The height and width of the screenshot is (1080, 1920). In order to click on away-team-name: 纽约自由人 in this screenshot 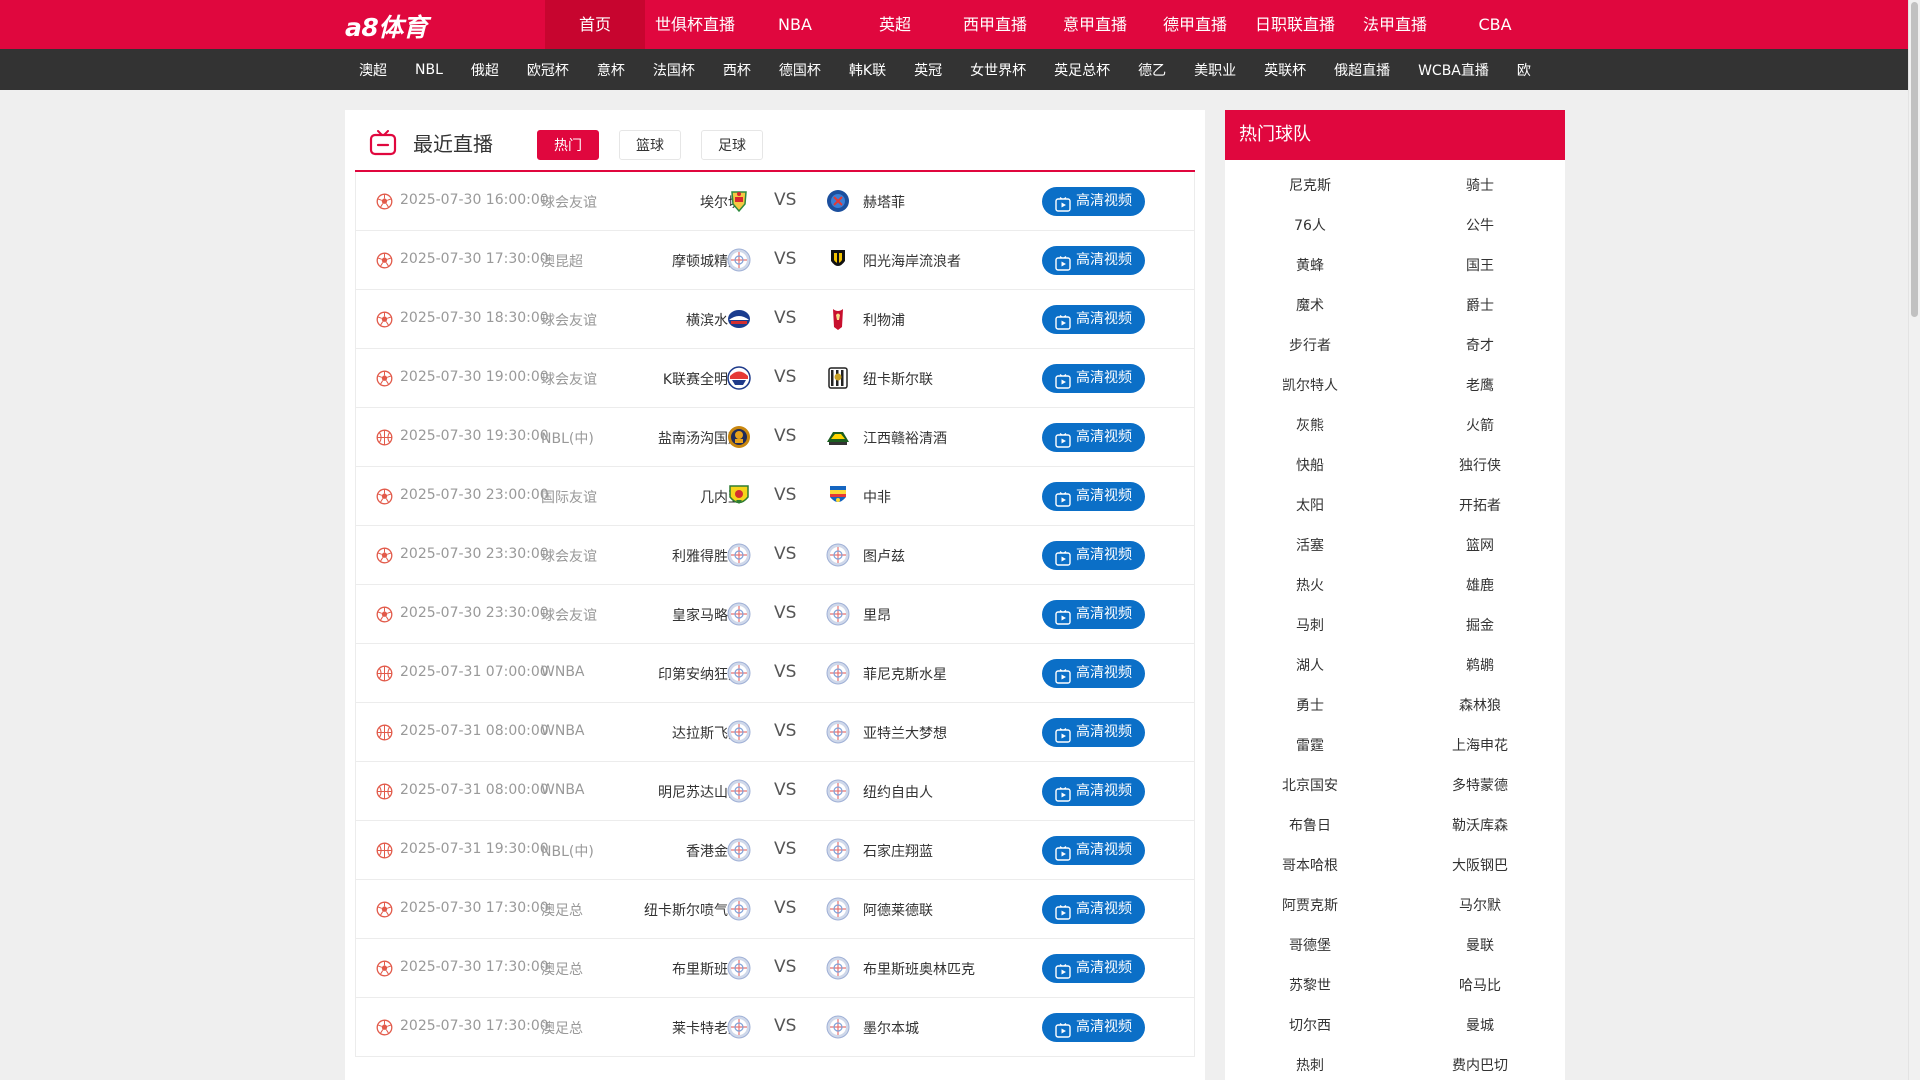, I will do `click(898, 792)`.